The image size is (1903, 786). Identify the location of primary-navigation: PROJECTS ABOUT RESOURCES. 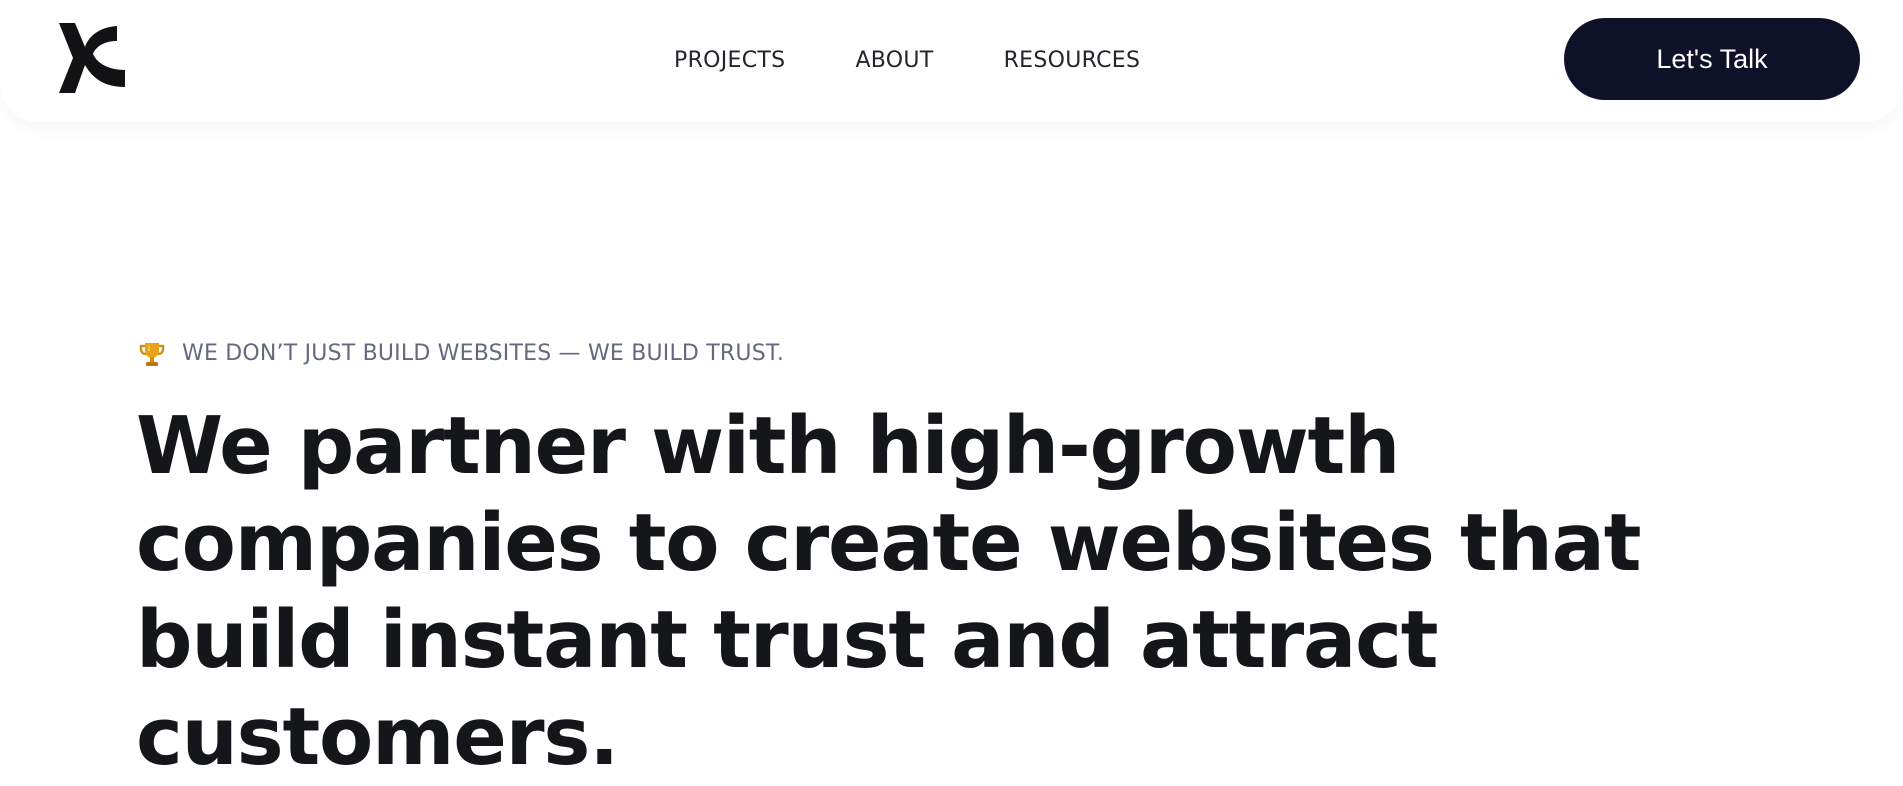
(907, 61).